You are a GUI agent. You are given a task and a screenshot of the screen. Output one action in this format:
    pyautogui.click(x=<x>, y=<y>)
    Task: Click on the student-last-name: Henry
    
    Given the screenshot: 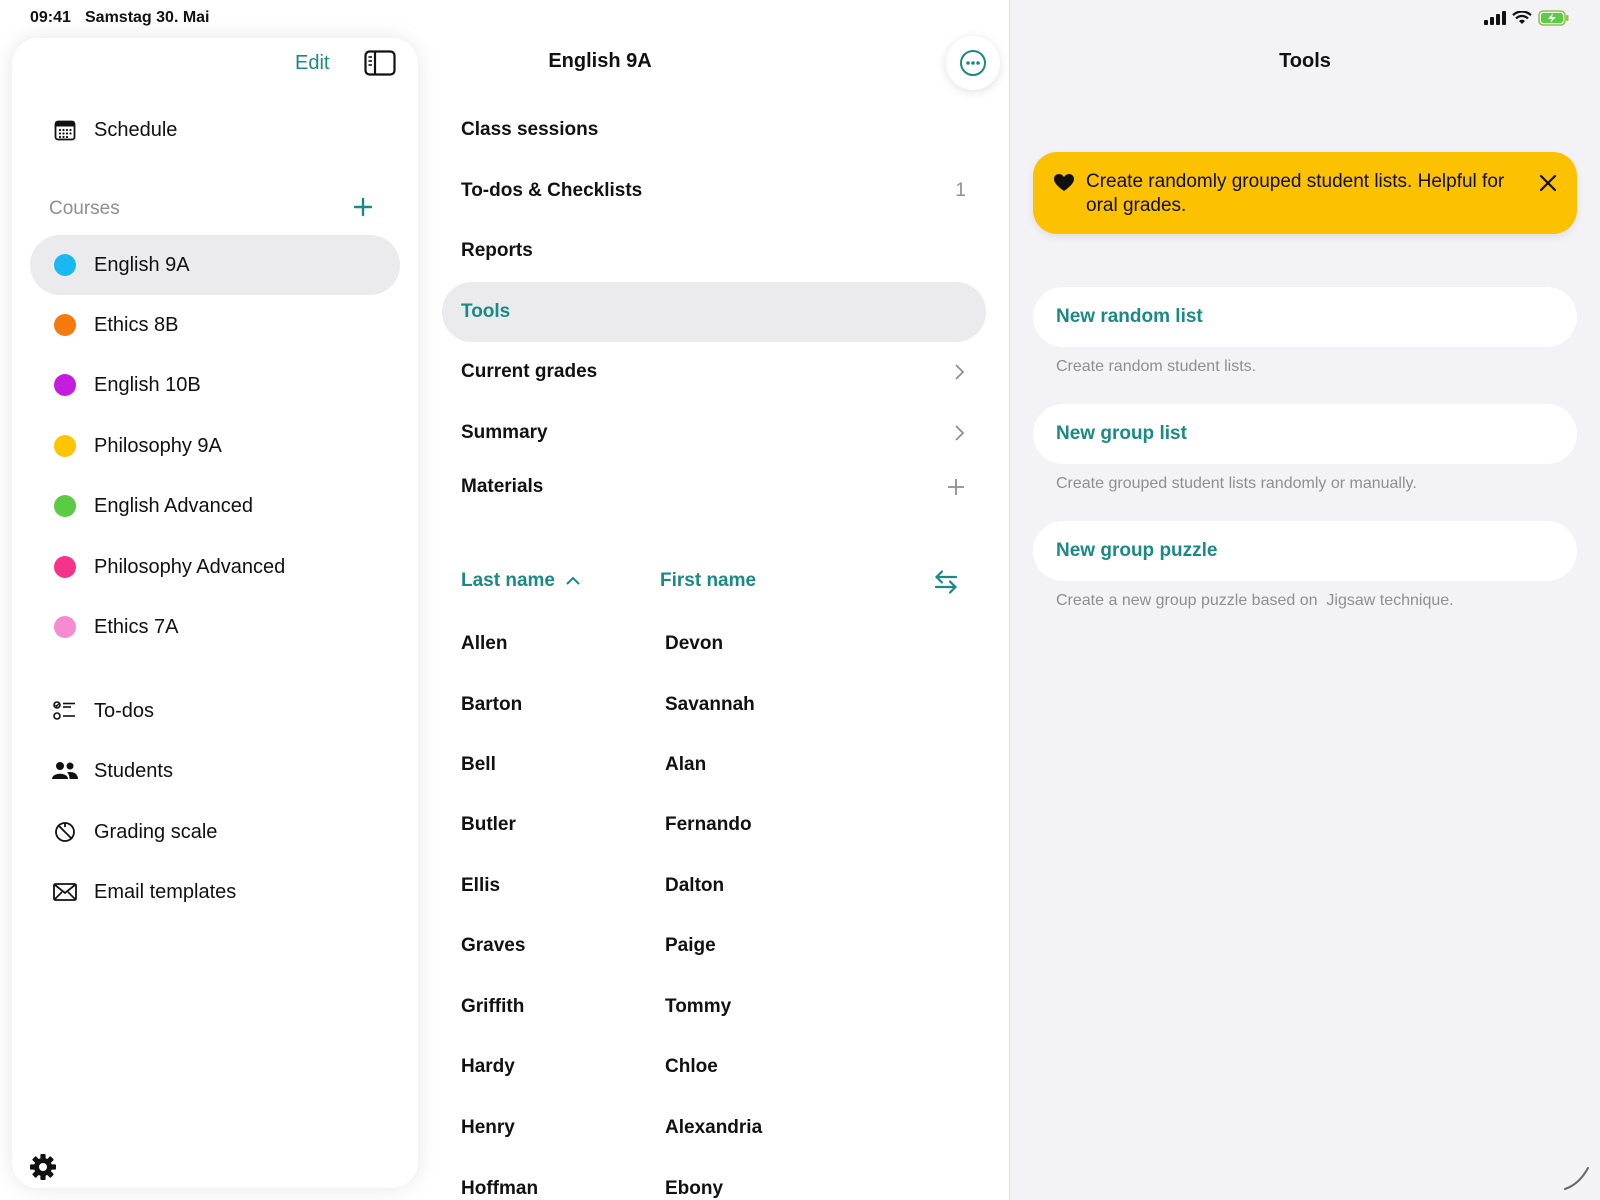 What is the action you would take?
    pyautogui.click(x=488, y=1127)
    